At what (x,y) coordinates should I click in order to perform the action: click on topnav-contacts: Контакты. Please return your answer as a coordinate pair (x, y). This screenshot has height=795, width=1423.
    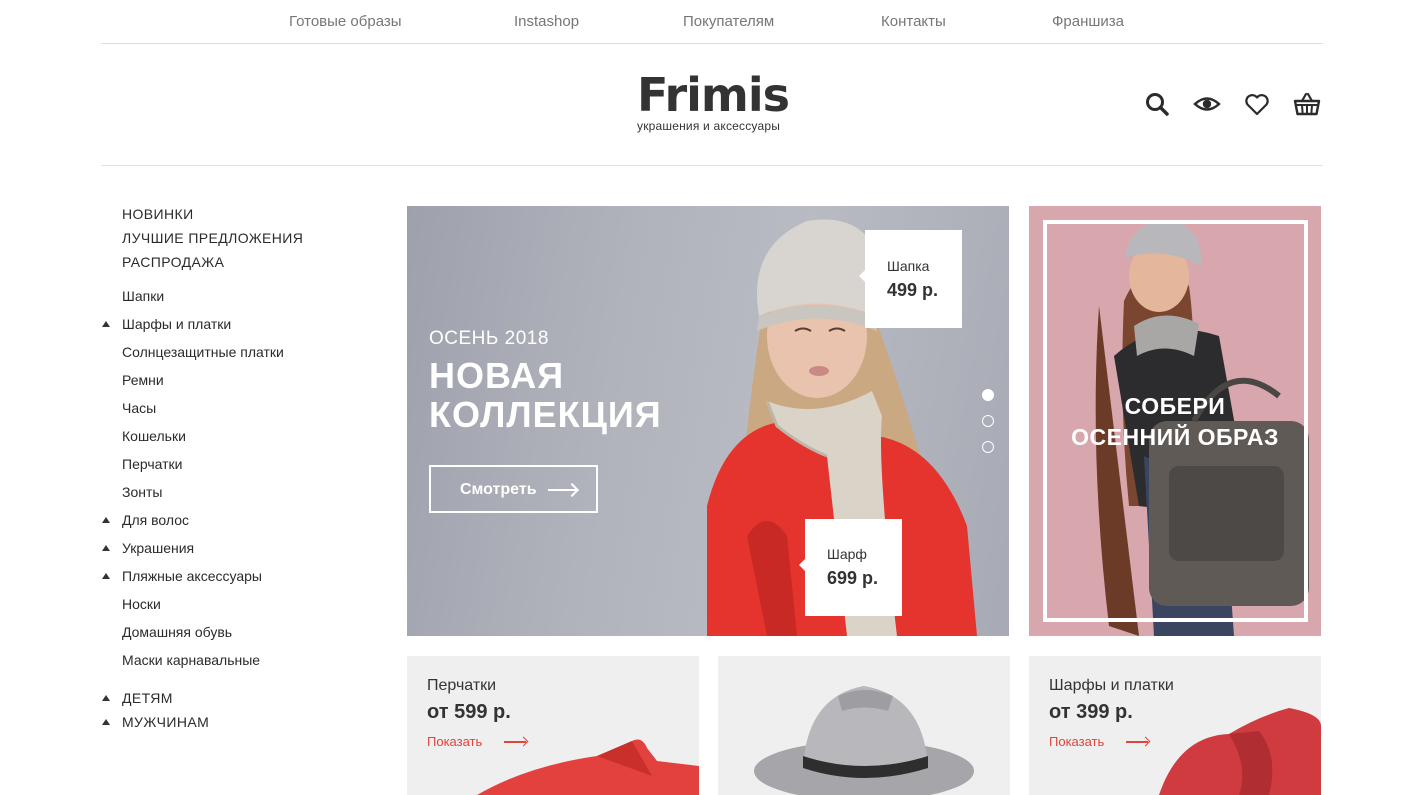
    Looking at the image, I should click on (913, 21).